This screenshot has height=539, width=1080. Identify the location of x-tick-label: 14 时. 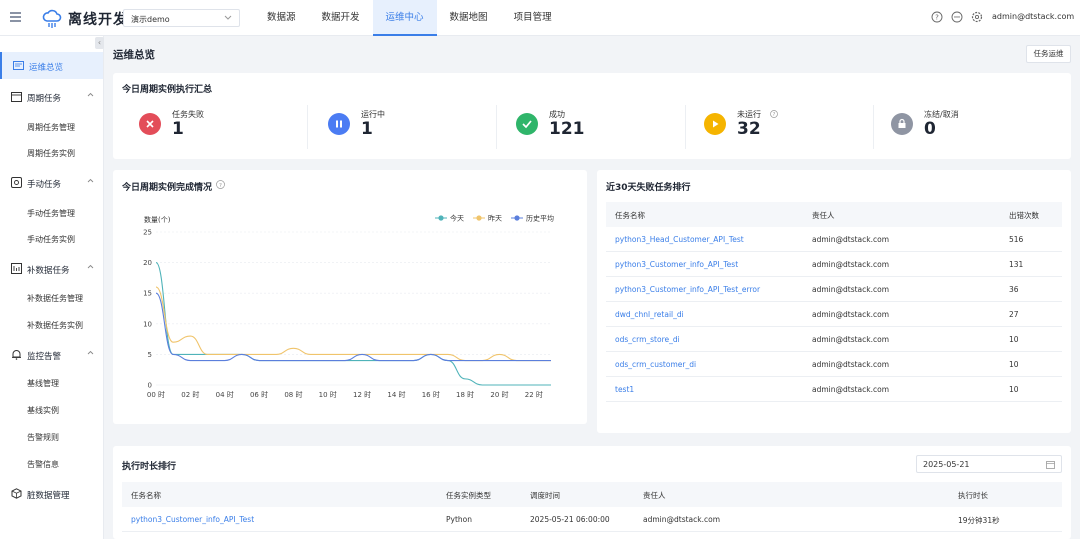
(396, 394).